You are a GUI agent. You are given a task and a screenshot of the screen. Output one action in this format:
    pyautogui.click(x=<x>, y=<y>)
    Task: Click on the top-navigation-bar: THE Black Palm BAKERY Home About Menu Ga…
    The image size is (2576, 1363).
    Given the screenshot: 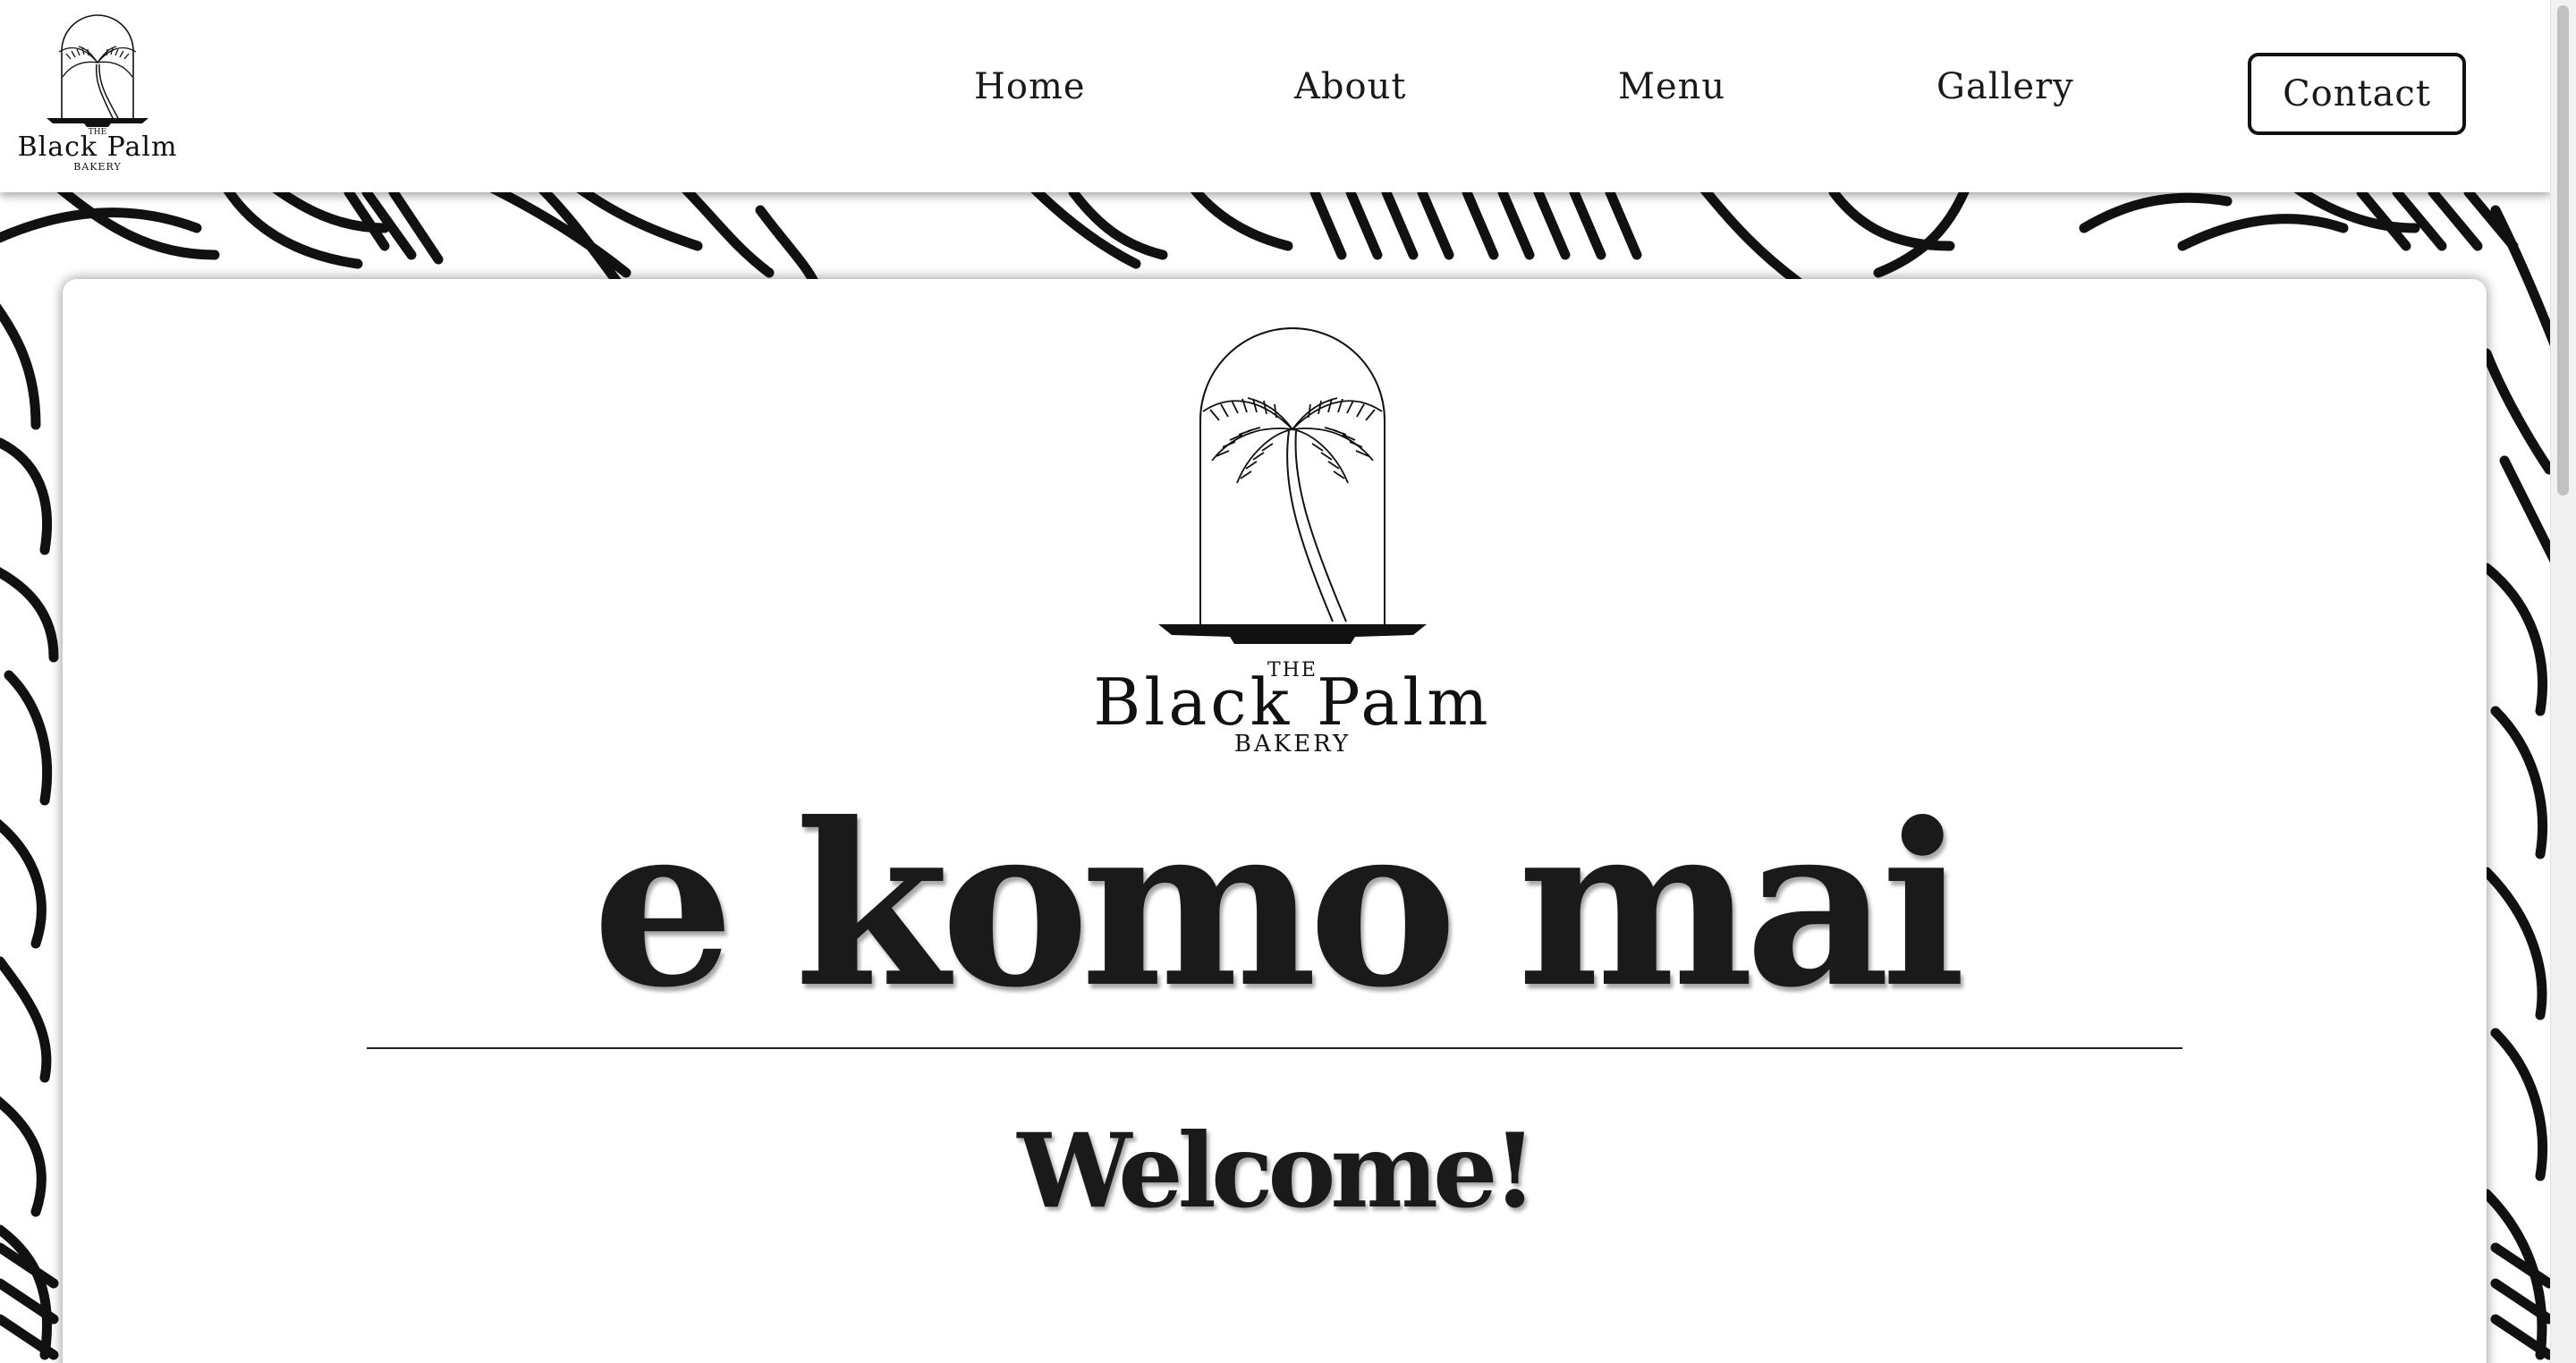 What is the action you would take?
    pyautogui.click(x=1275, y=96)
    